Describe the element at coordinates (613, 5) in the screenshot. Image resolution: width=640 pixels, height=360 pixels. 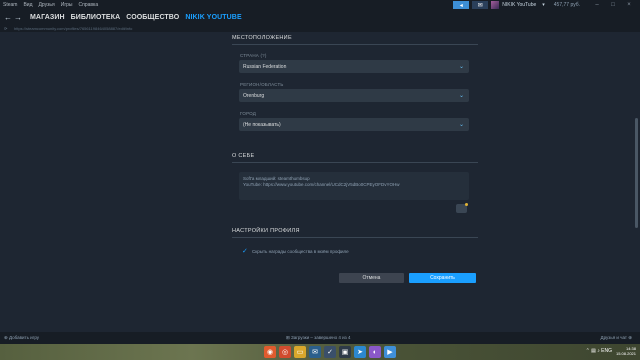
I see `maximize-icon: □` at that location.